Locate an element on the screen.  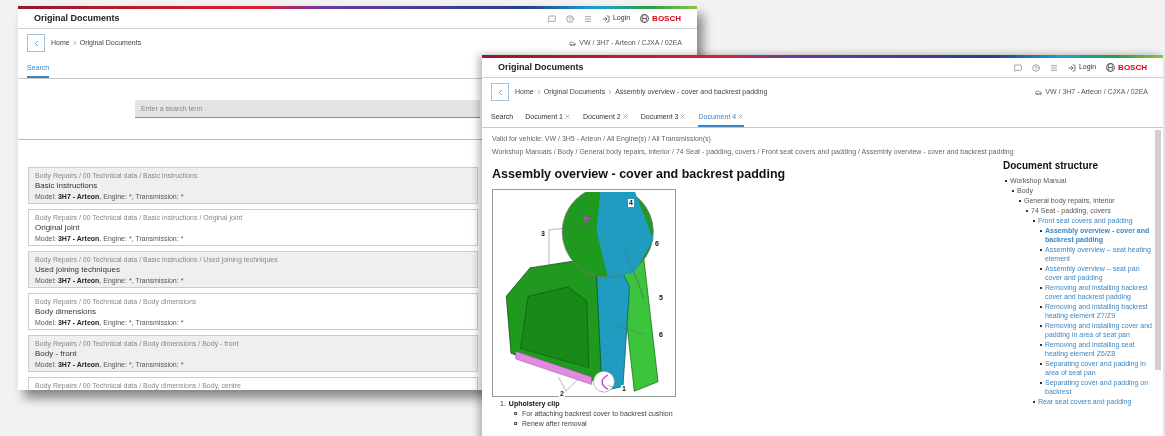
result-title: Used joining techniques is located at coordinates (77, 270).